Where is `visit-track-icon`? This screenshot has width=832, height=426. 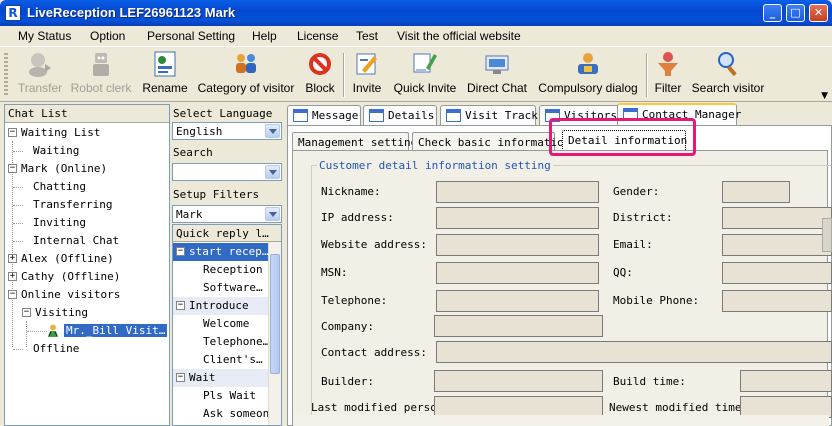 visit-track-icon is located at coordinates (453, 115).